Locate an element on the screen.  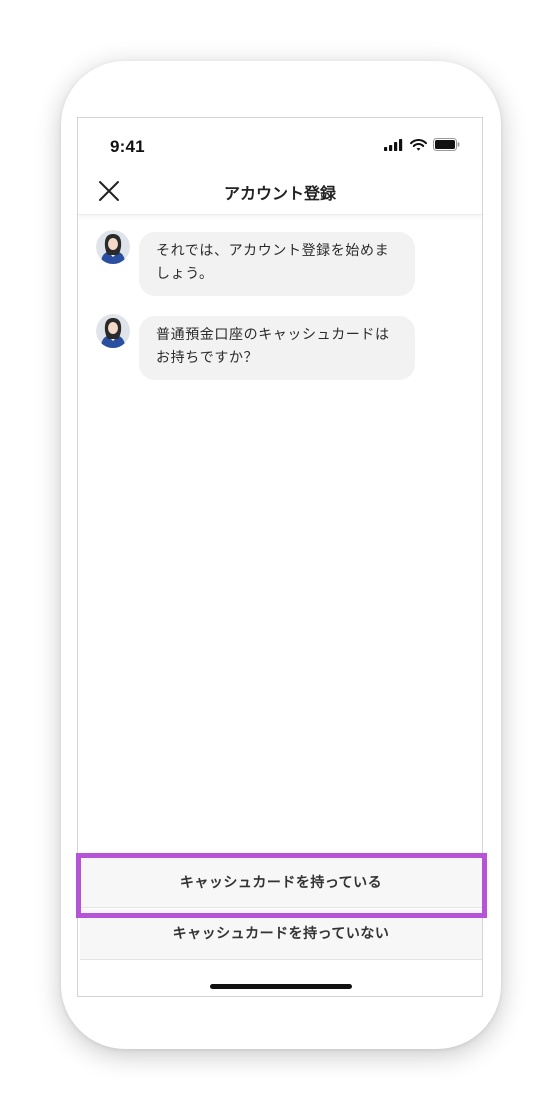
chat-message: 普通預金口座のキャッシュカードは お持ちですか？ is located at coordinates (255, 347).